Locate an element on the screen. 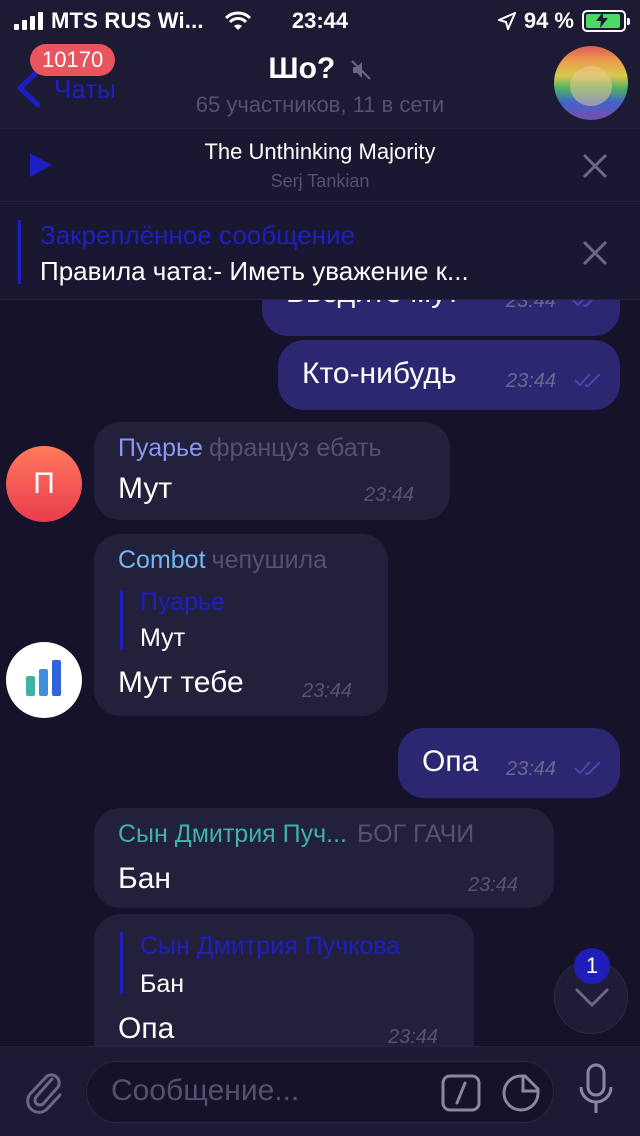 This screenshot has height=1136, width=640. track-artist: Serj Tankian is located at coordinates (320, 181).